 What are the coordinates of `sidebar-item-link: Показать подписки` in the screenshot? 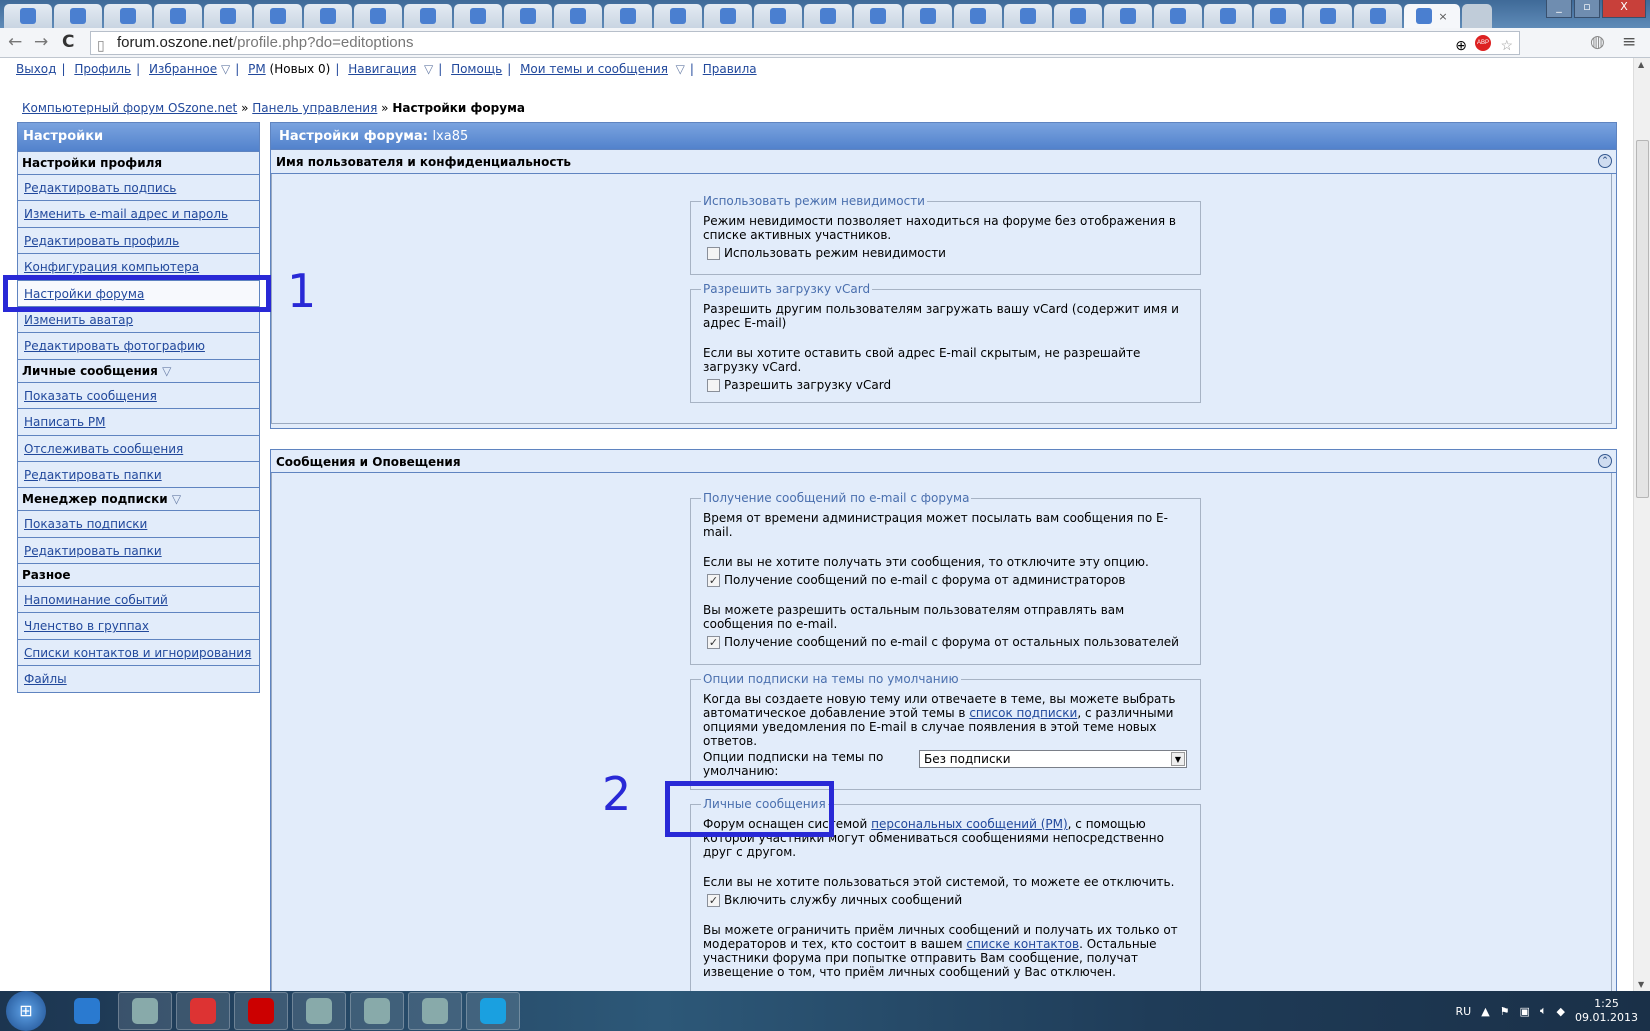 It's located at (85, 524).